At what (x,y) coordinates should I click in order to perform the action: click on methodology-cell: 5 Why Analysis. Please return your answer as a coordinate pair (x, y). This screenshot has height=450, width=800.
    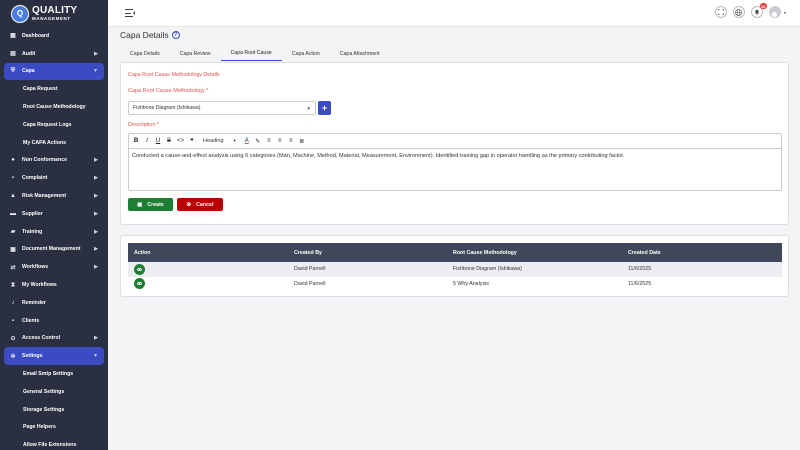
    Looking at the image, I should click on (534, 283).